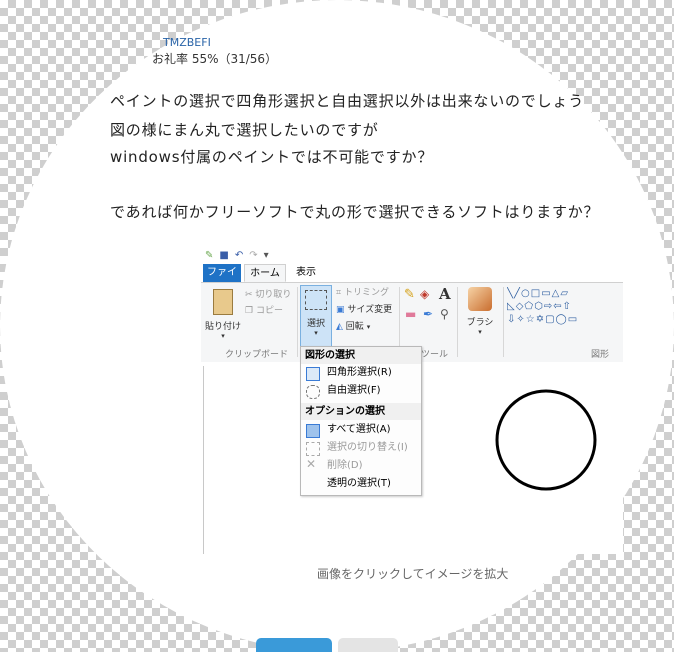 The width and height of the screenshot is (674, 652). What do you see at coordinates (355, 212) in the screenshot?
I see `question-line-4: であれば何かフリーソフトで丸の形で選択できるソフトはりますか？` at bounding box center [355, 212].